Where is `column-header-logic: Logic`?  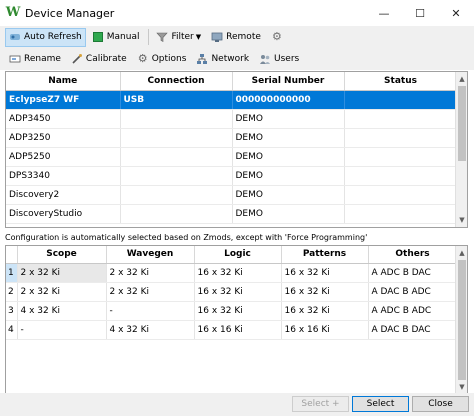
column-header-logic: Logic is located at coordinates (238, 255).